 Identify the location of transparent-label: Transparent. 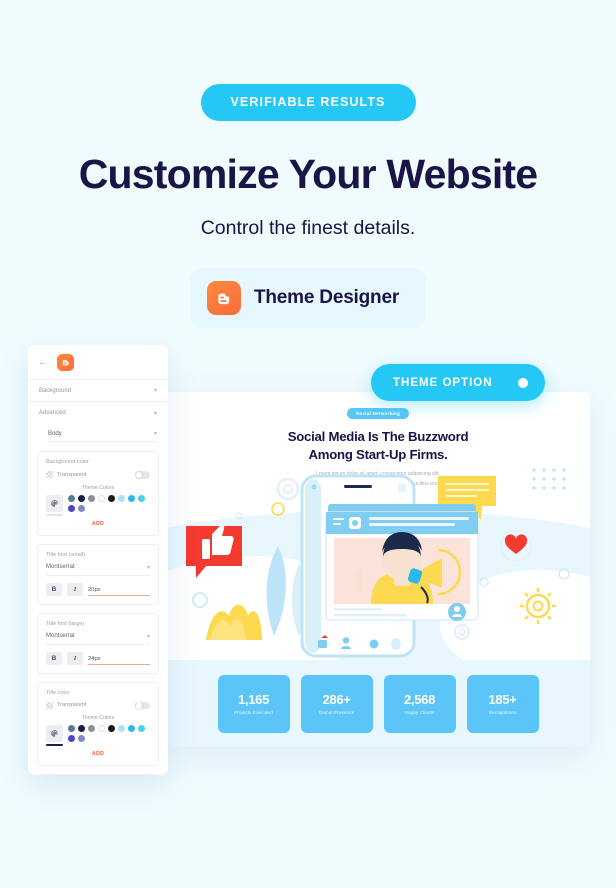
(72, 705).